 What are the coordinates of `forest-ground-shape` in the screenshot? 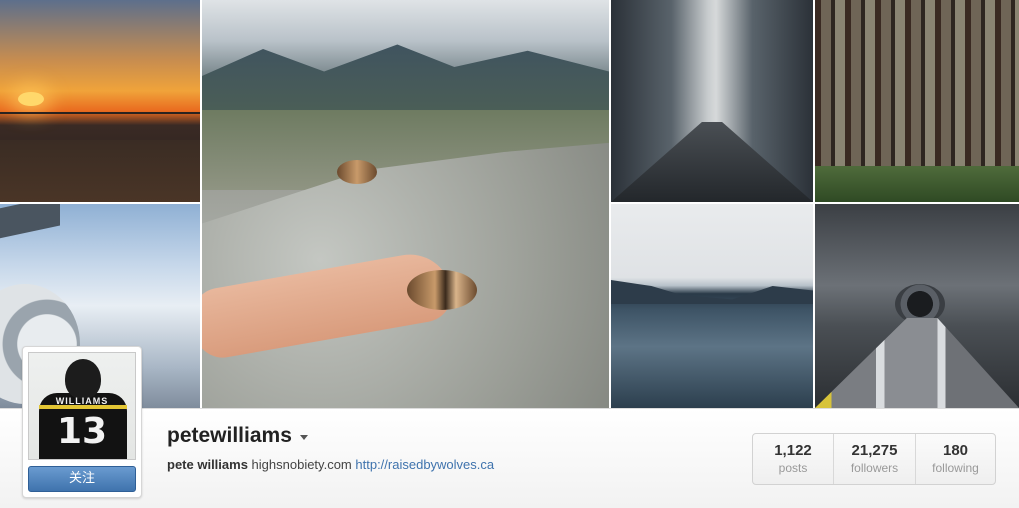 It's located at (917, 184).